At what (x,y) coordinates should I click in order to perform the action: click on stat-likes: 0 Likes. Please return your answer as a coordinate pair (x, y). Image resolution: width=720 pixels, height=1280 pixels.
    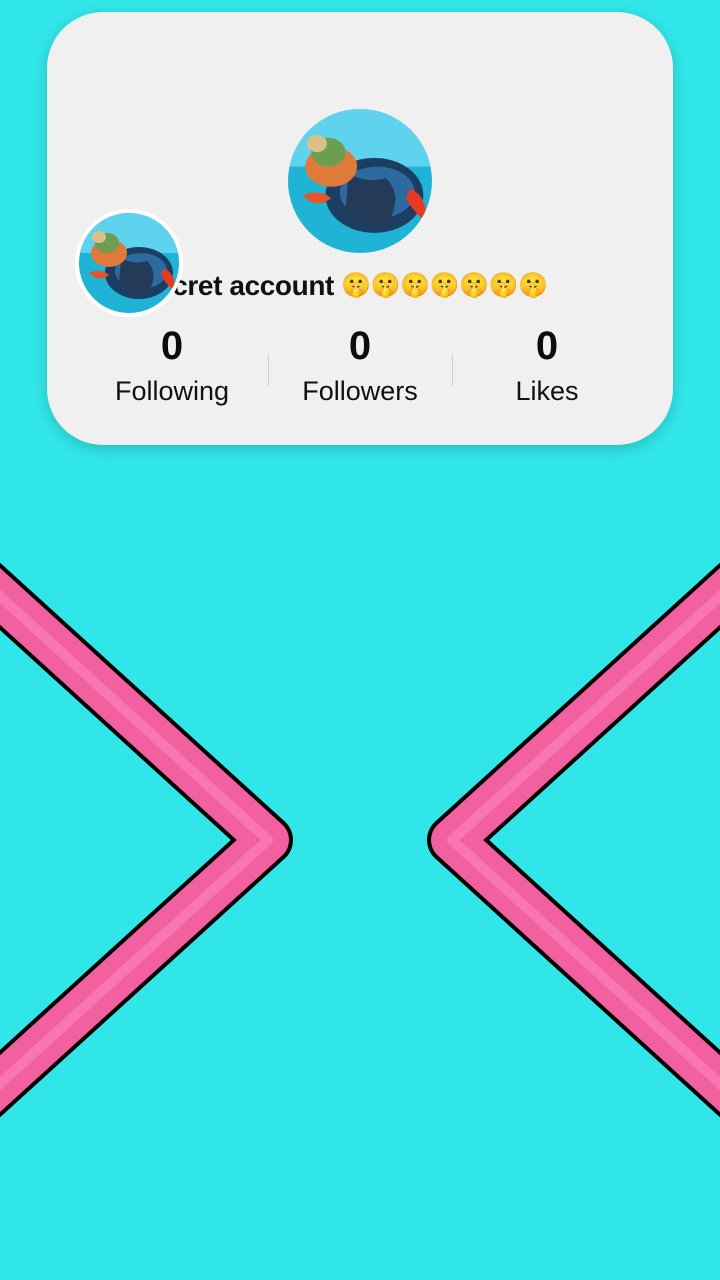
    Looking at the image, I should click on (547, 365).